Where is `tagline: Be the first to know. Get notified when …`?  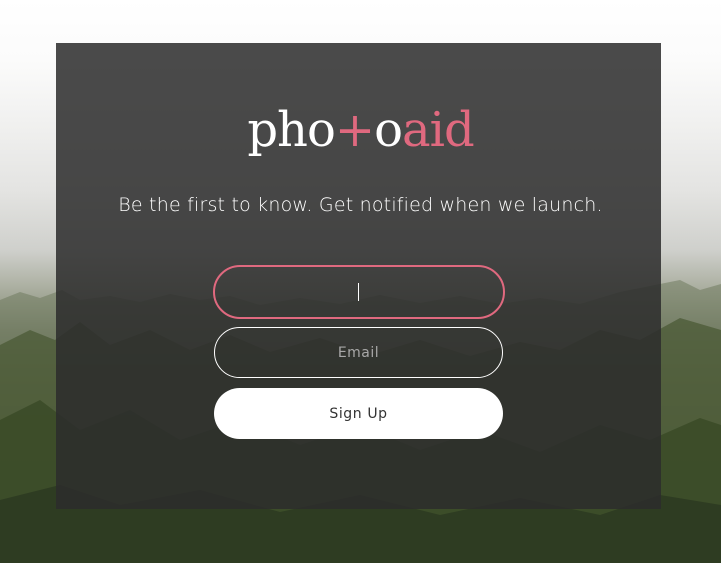
tagline: Be the first to know. Get notified when … is located at coordinates (360, 205).